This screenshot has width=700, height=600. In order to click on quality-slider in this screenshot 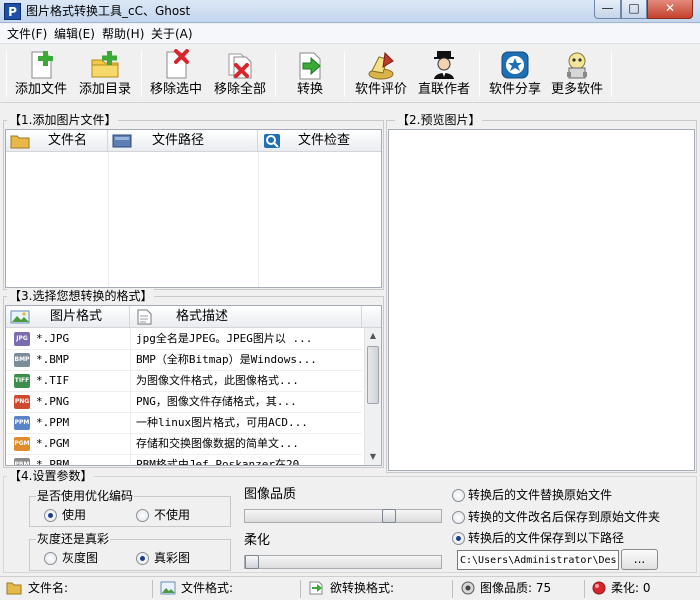, I will do `click(343, 516)`.